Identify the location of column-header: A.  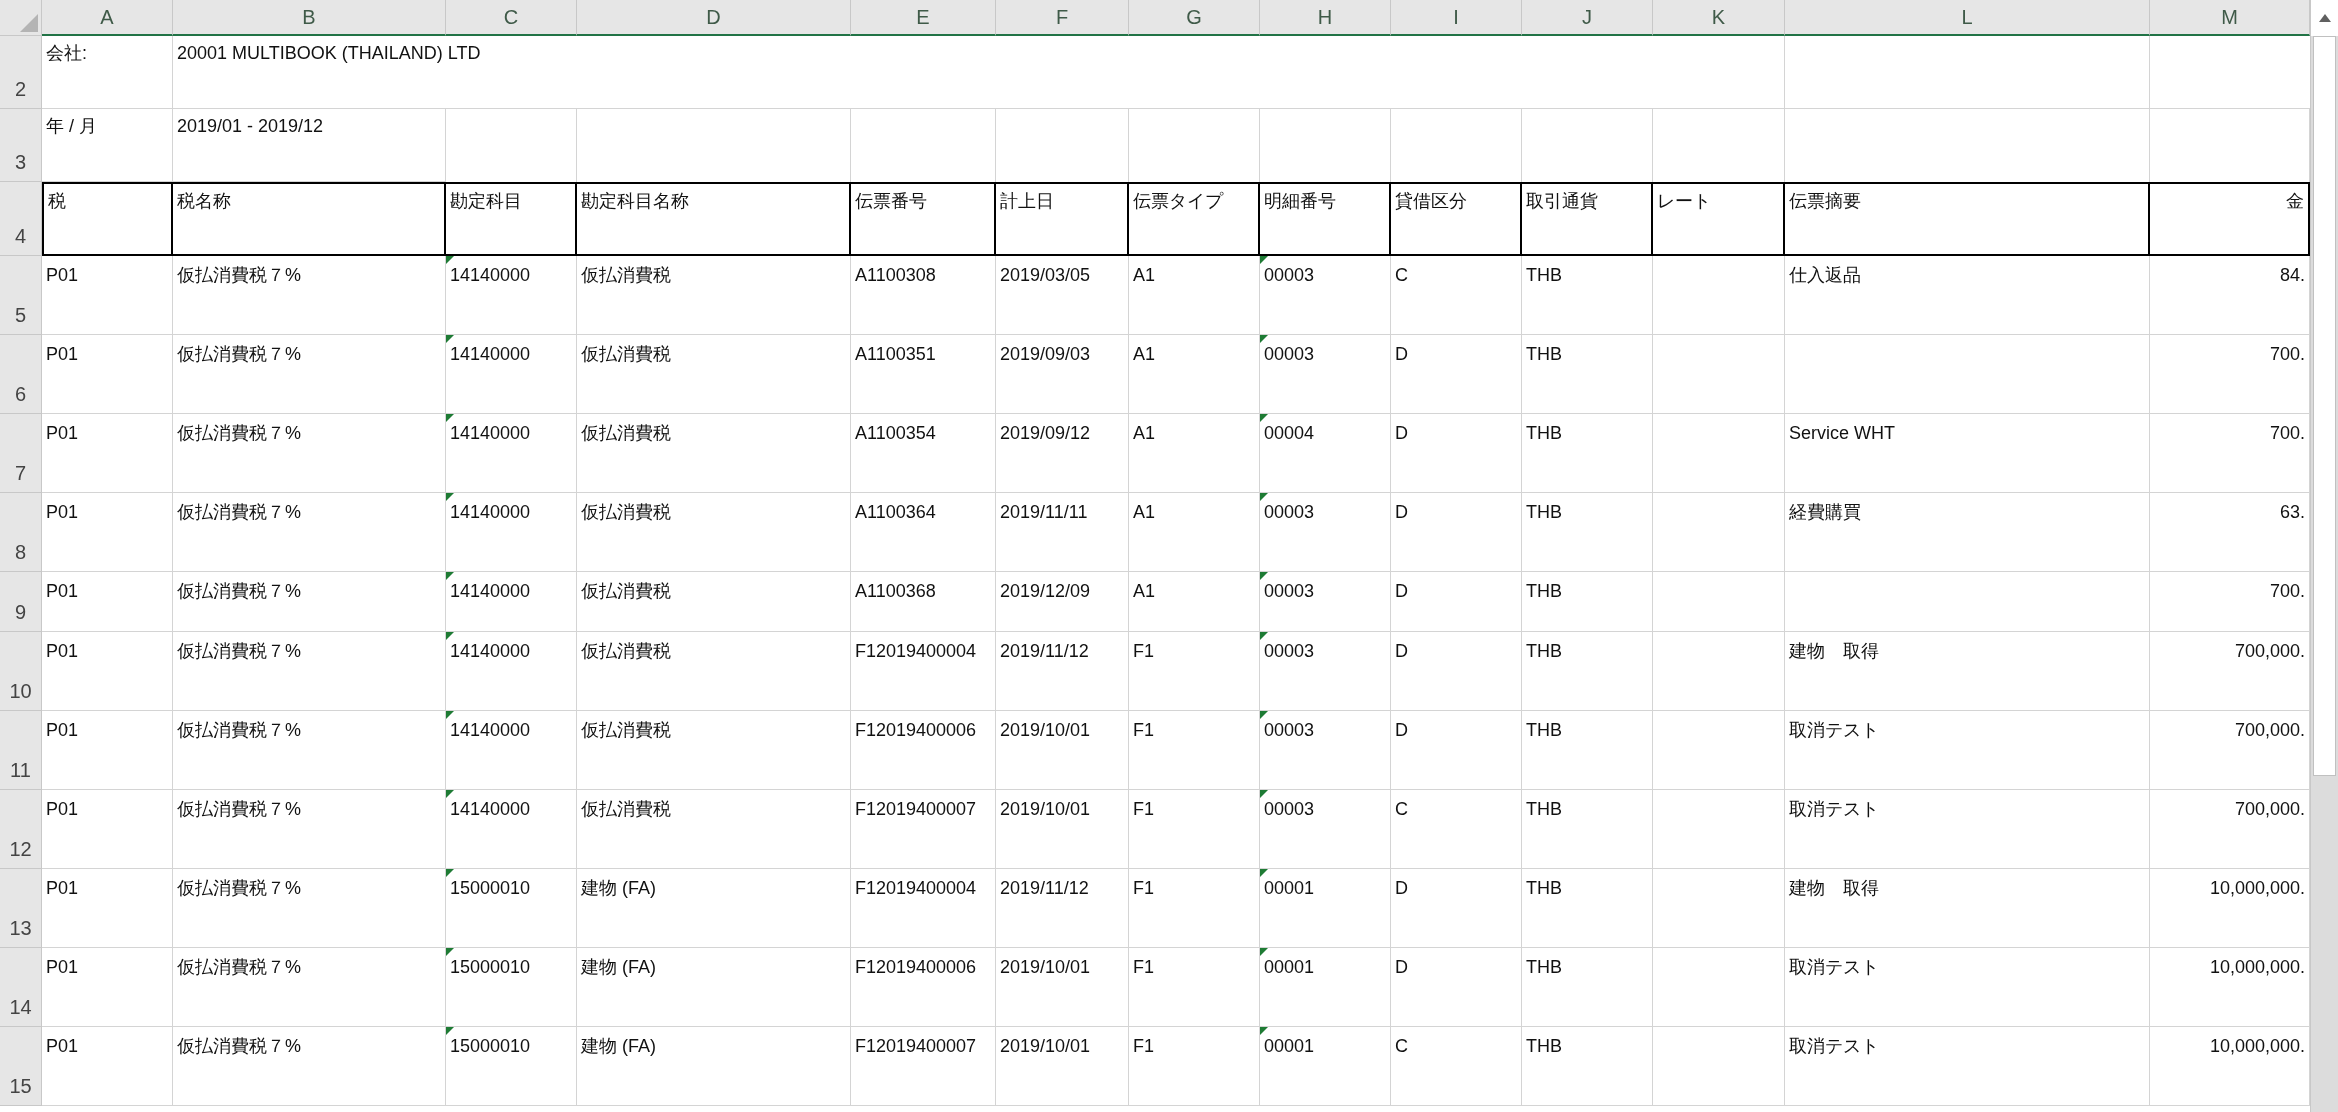
(107, 18).